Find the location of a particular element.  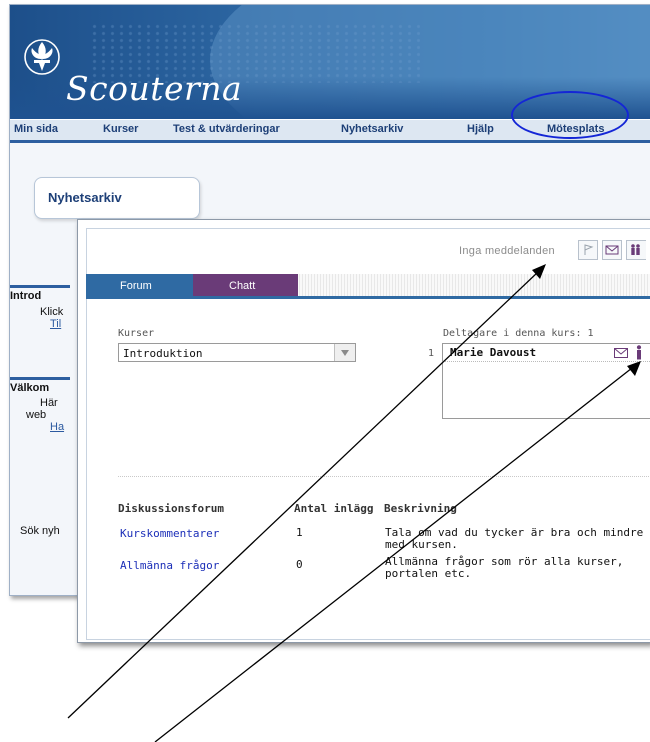

participant-name: Marie Davoust is located at coordinates (493, 352).